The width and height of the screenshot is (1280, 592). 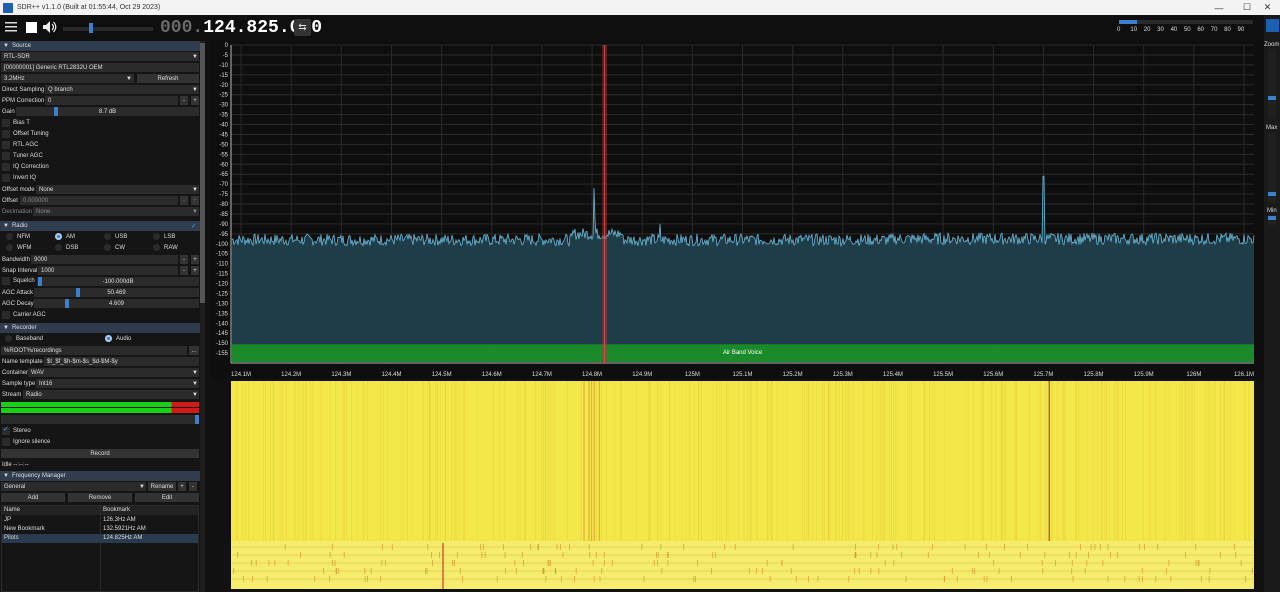 I want to click on radio-enabled-check-icon: ✓, so click(x=194, y=226).